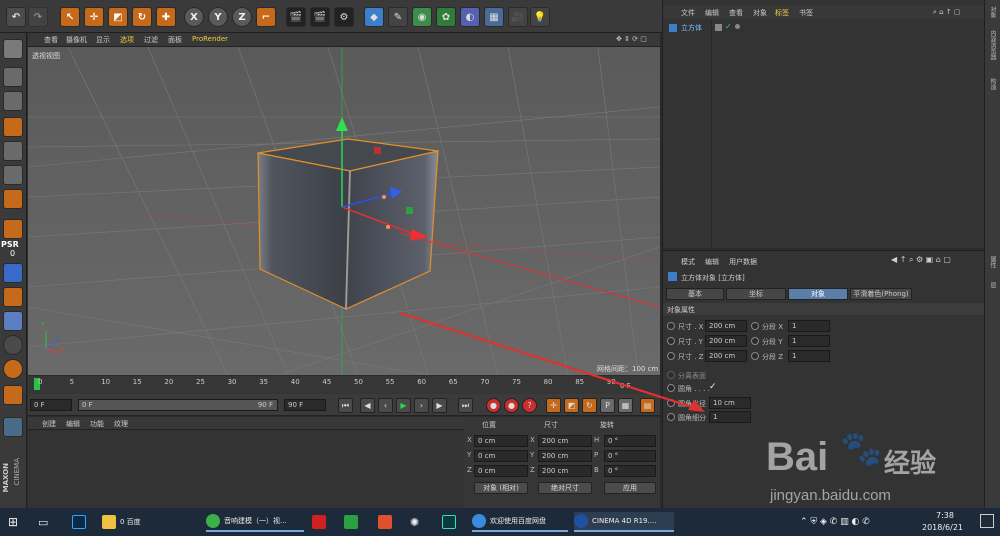  What do you see at coordinates (835, 522) in the screenshot?
I see `tray-icons: ⌃ ⛨ ◈ ✆ ▥ ◐ ✆` at bounding box center [835, 522].